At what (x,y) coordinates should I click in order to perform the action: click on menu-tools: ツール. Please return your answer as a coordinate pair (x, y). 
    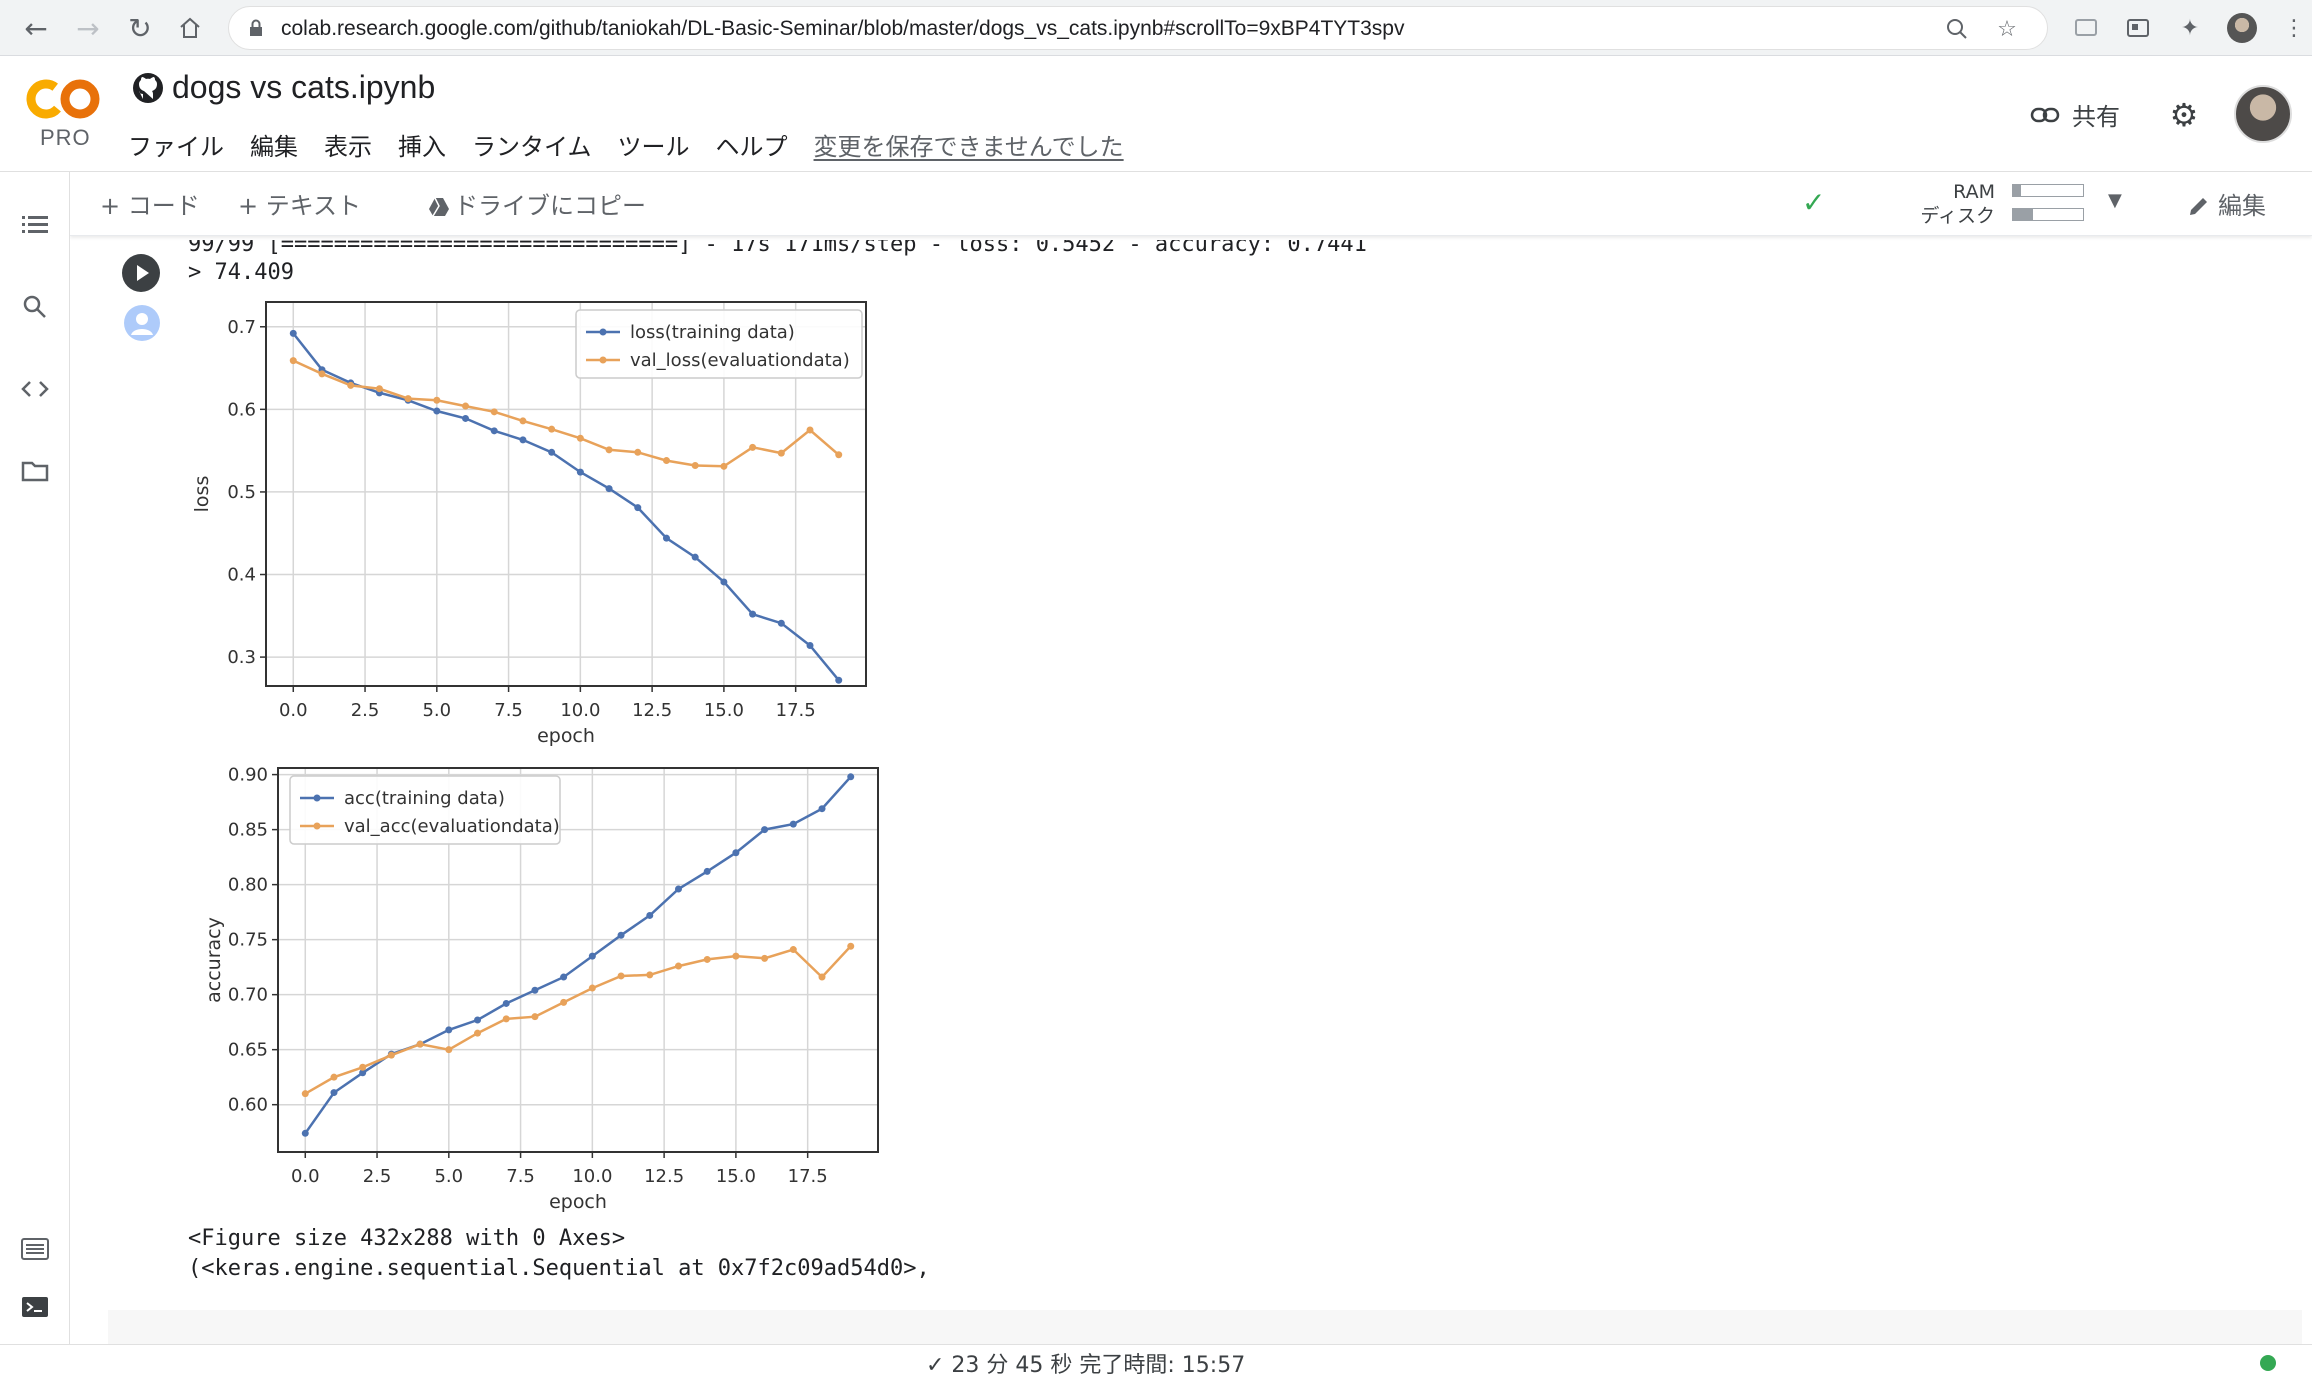
    Looking at the image, I should click on (654, 144).